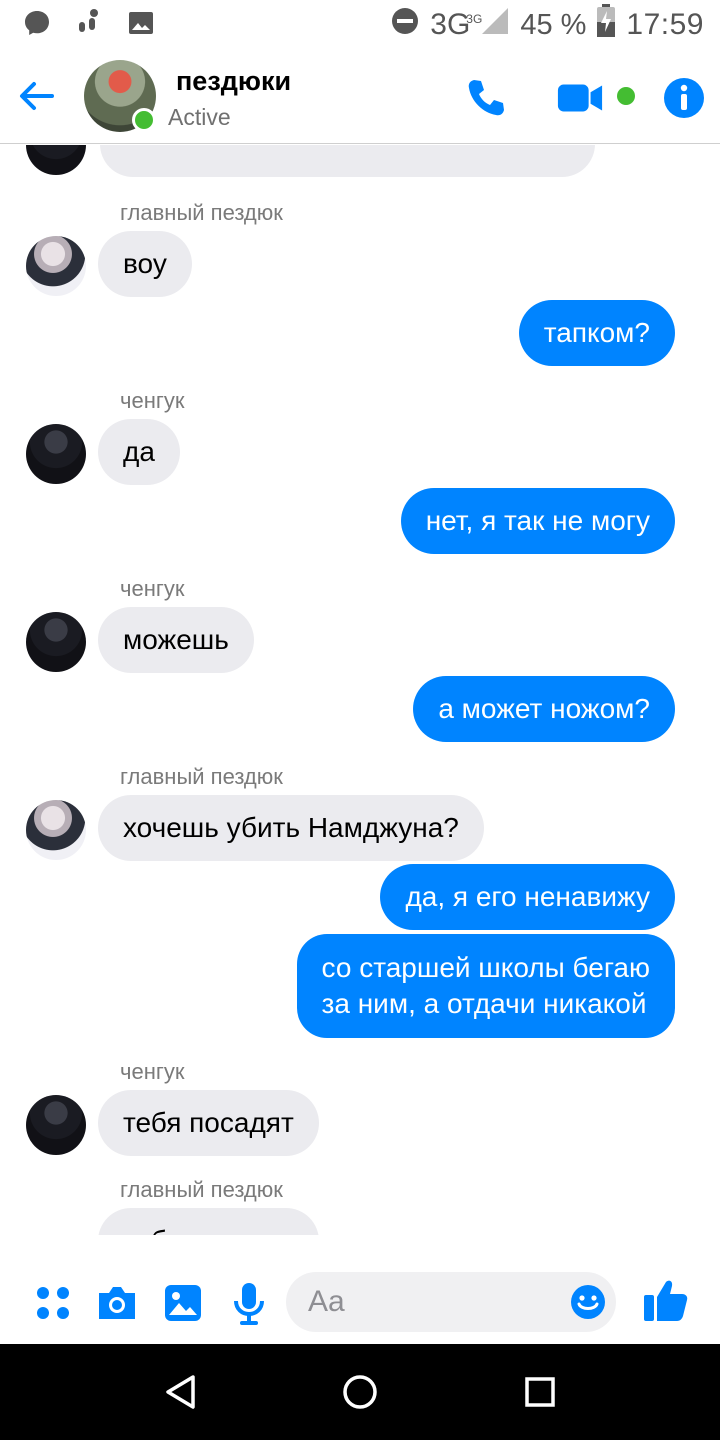 The image size is (720, 1440). Describe the element at coordinates (249, 1303) in the screenshot. I see `microphone-icon` at that location.